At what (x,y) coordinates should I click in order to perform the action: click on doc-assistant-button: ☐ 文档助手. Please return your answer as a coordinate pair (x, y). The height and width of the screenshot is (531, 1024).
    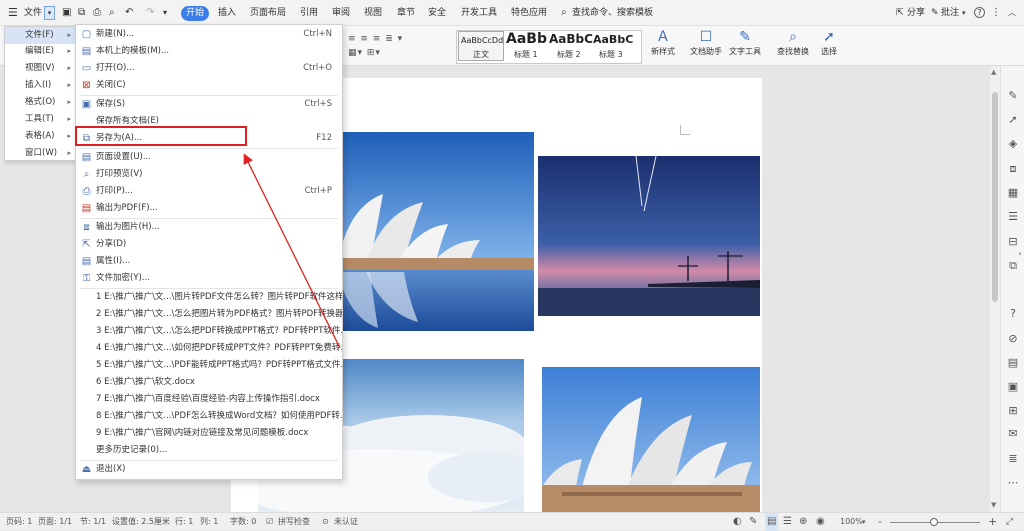
    Looking at the image, I should click on (706, 42).